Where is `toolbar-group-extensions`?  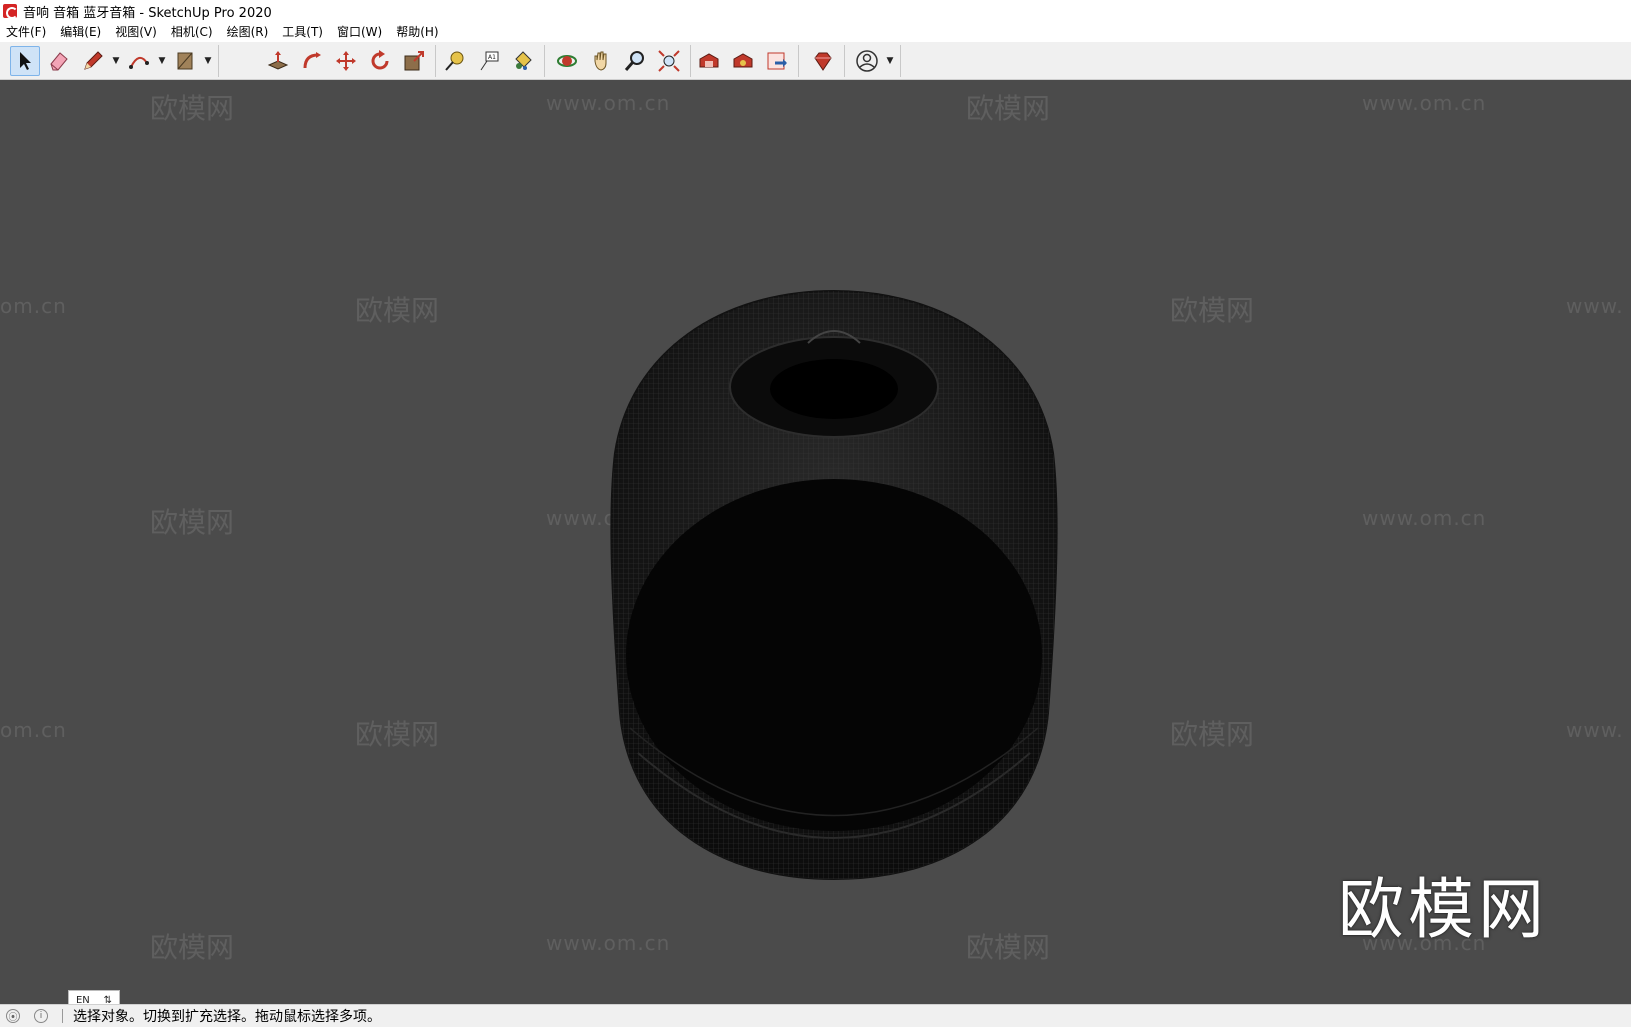 toolbar-group-extensions is located at coordinates (823, 61).